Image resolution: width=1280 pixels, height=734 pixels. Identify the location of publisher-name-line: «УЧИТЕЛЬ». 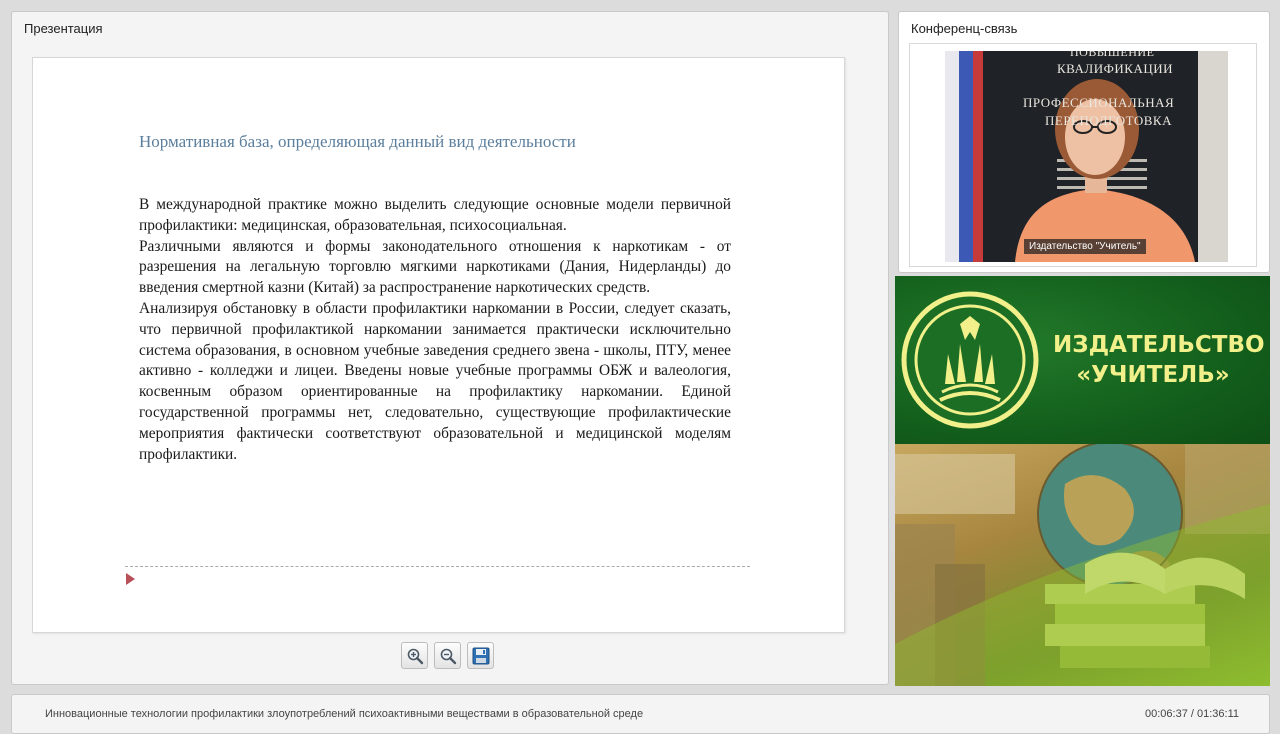
(1153, 375).